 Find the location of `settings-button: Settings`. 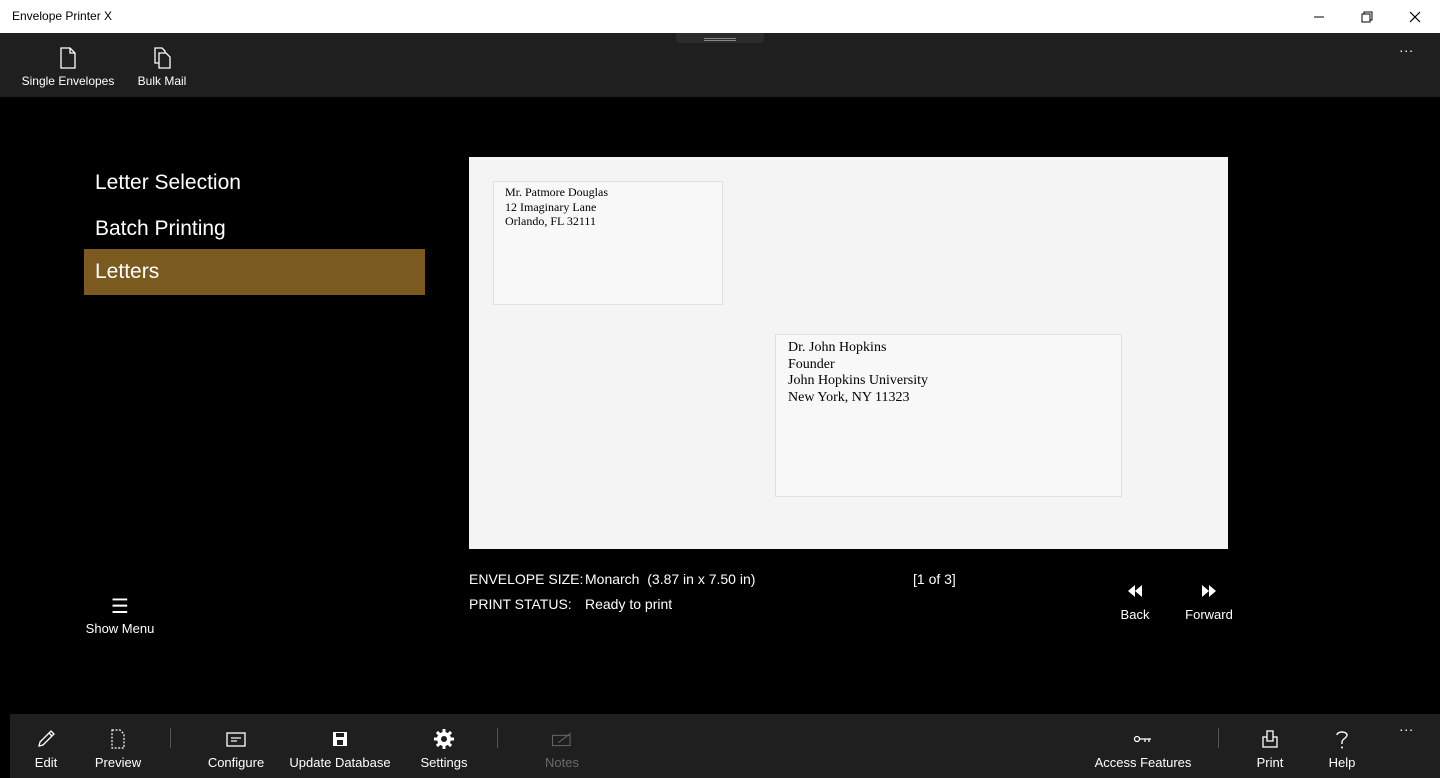

settings-button: Settings is located at coordinates (444, 749).